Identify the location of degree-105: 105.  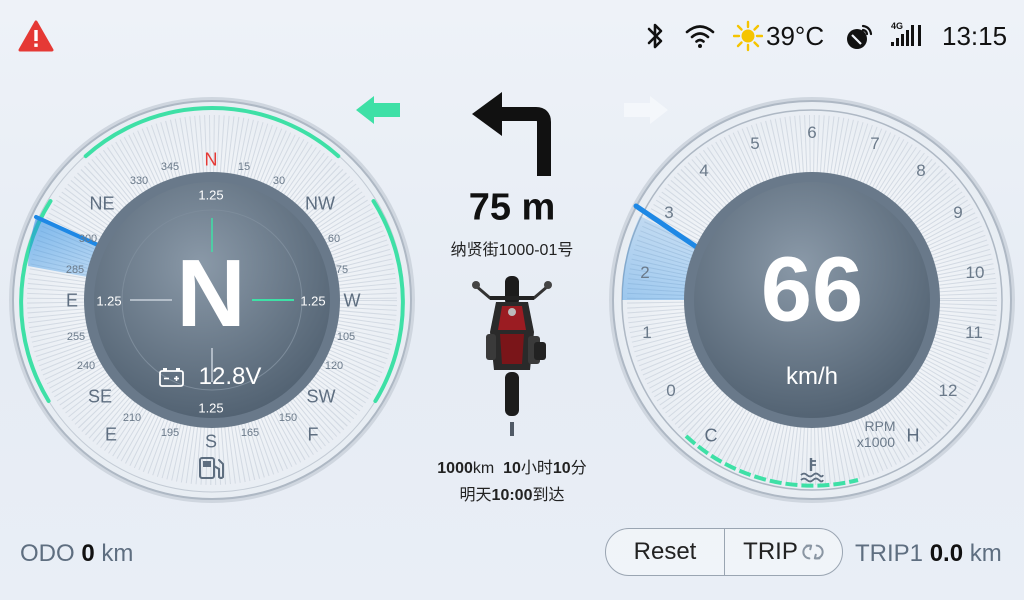
(346, 337).